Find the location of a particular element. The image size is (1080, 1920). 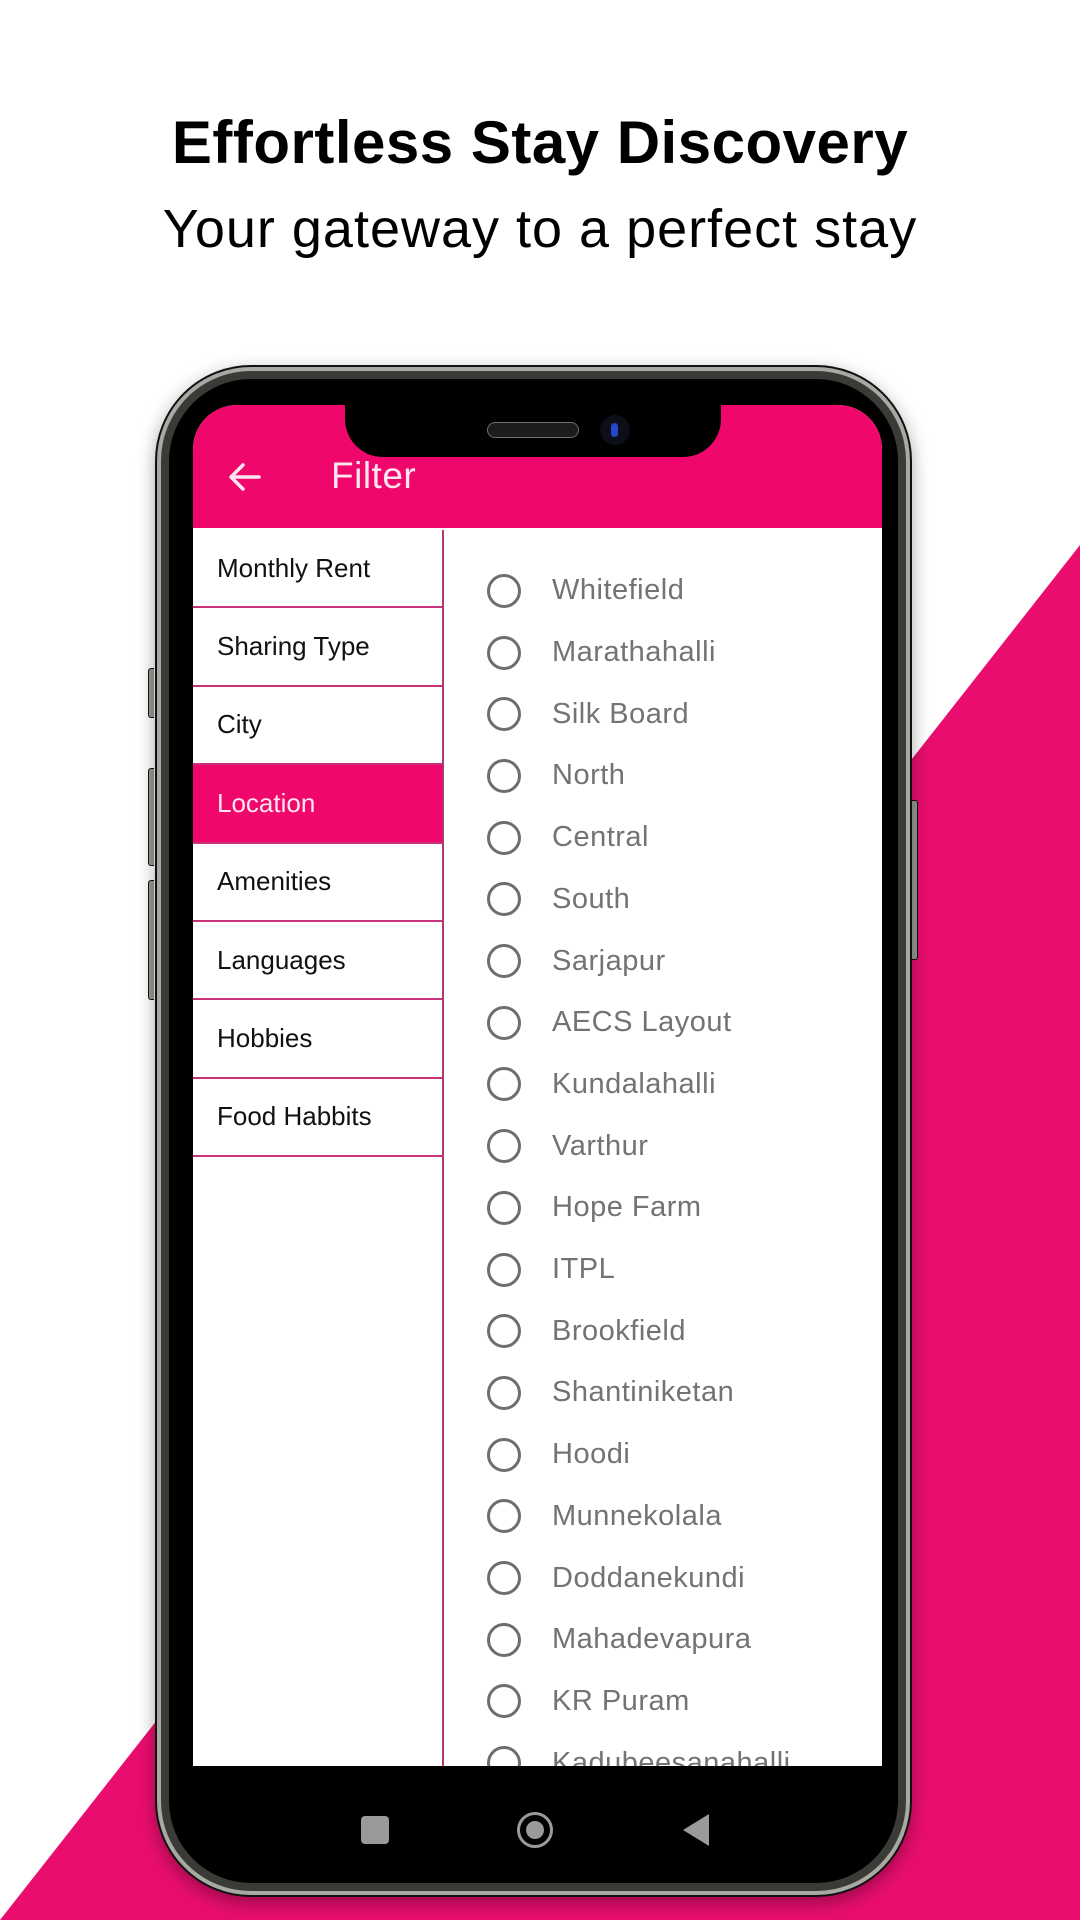

menu-item-label: City is located at coordinates (239, 724).